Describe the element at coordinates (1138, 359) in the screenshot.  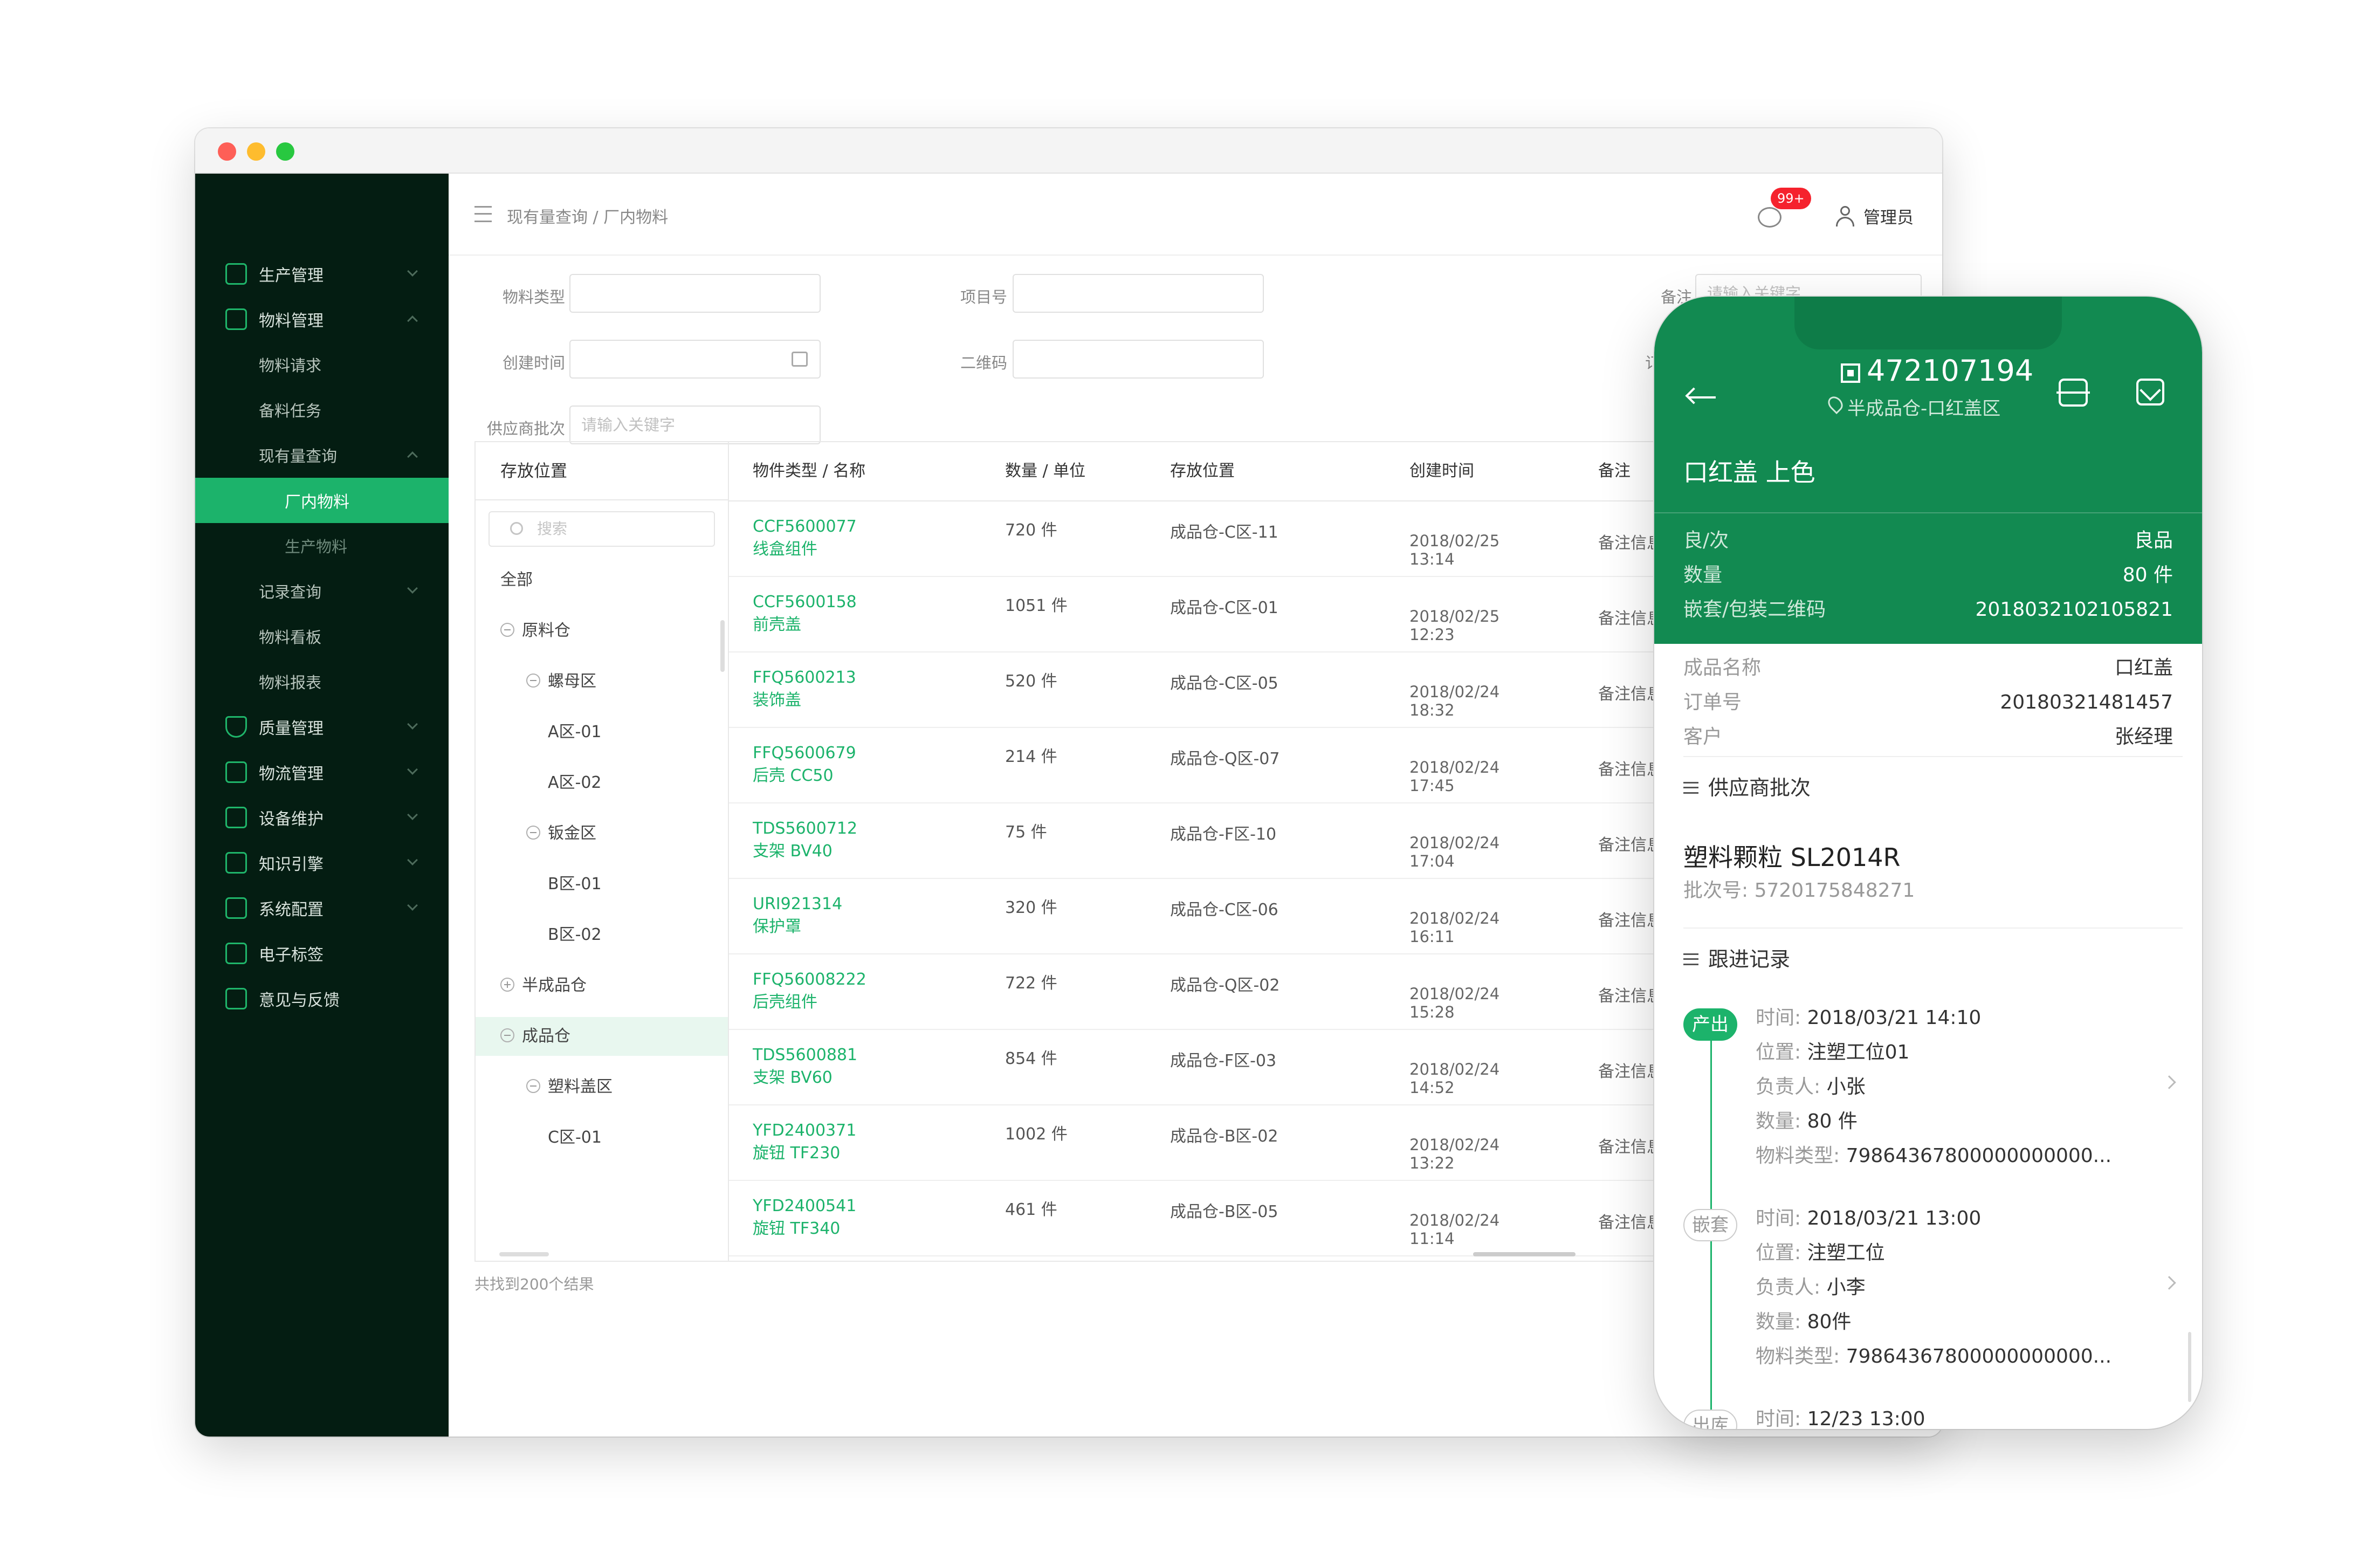
I see `qr-code-input` at that location.